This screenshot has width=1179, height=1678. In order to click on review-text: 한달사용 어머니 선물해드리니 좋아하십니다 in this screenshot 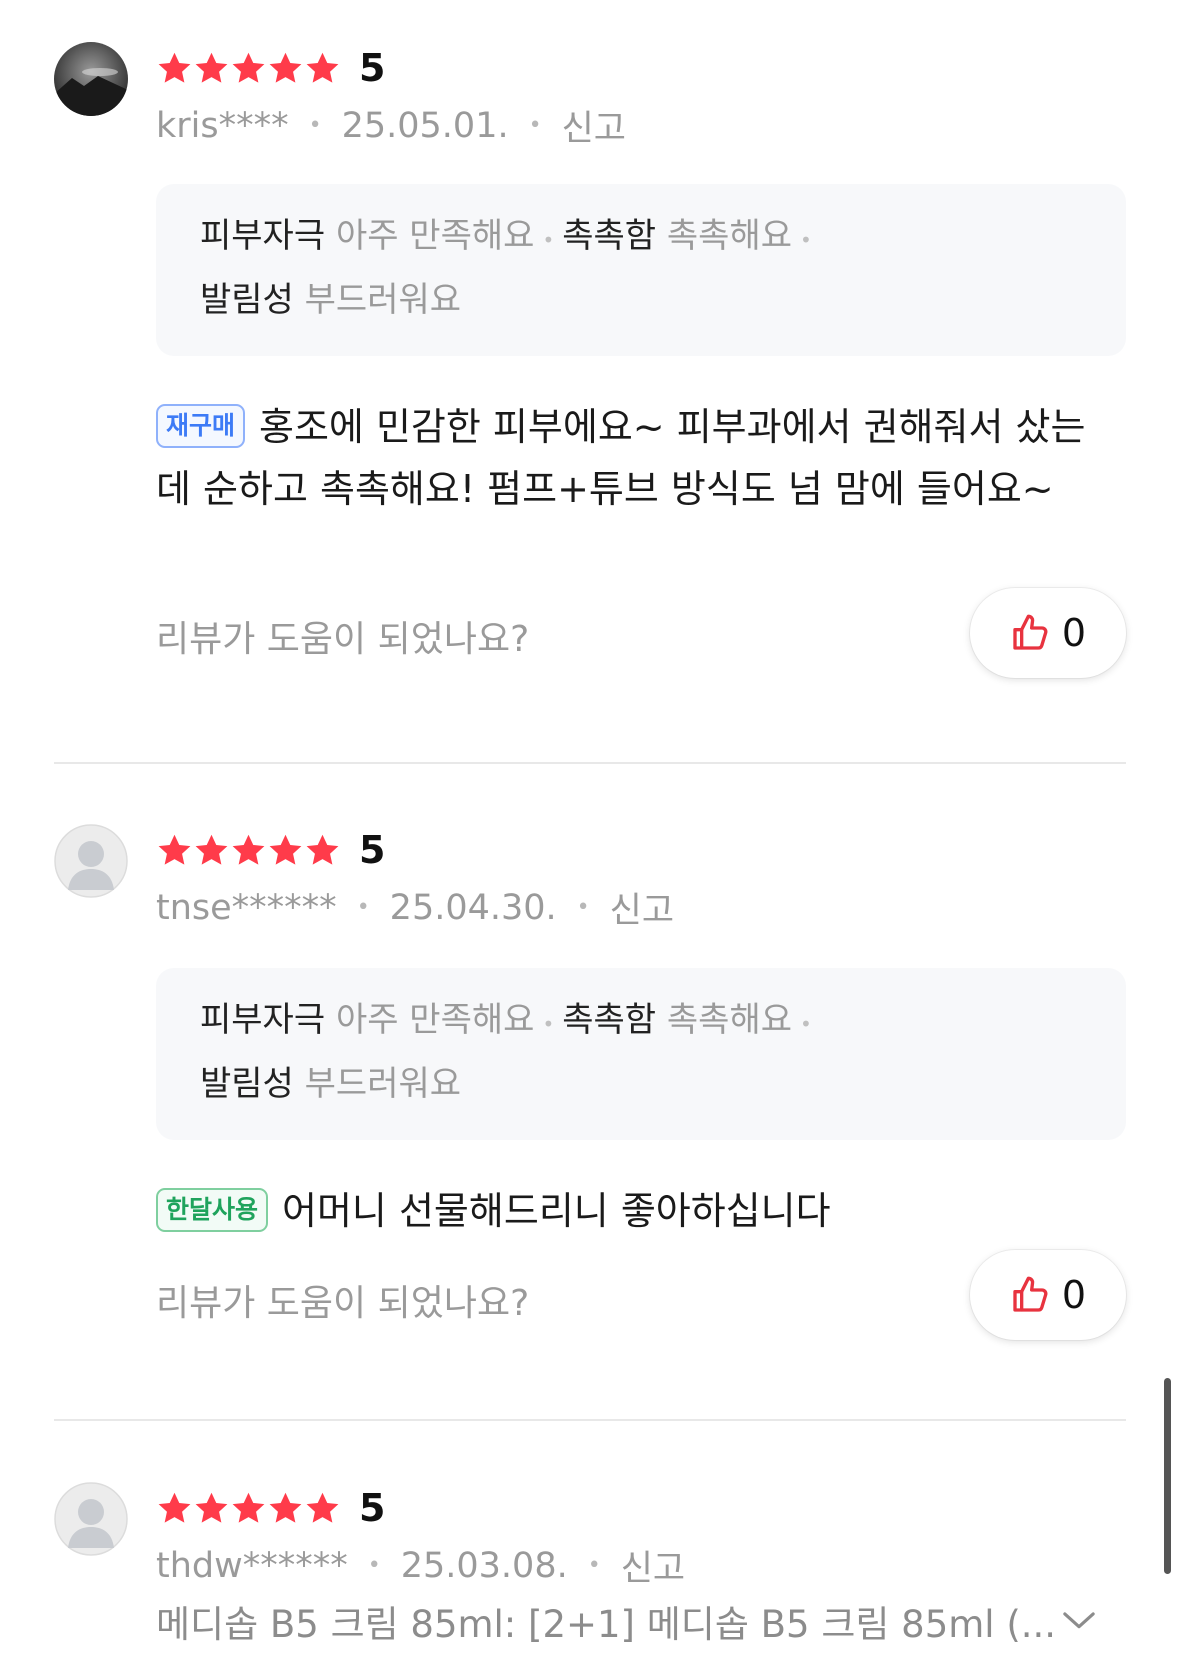, I will do `click(626, 1211)`.